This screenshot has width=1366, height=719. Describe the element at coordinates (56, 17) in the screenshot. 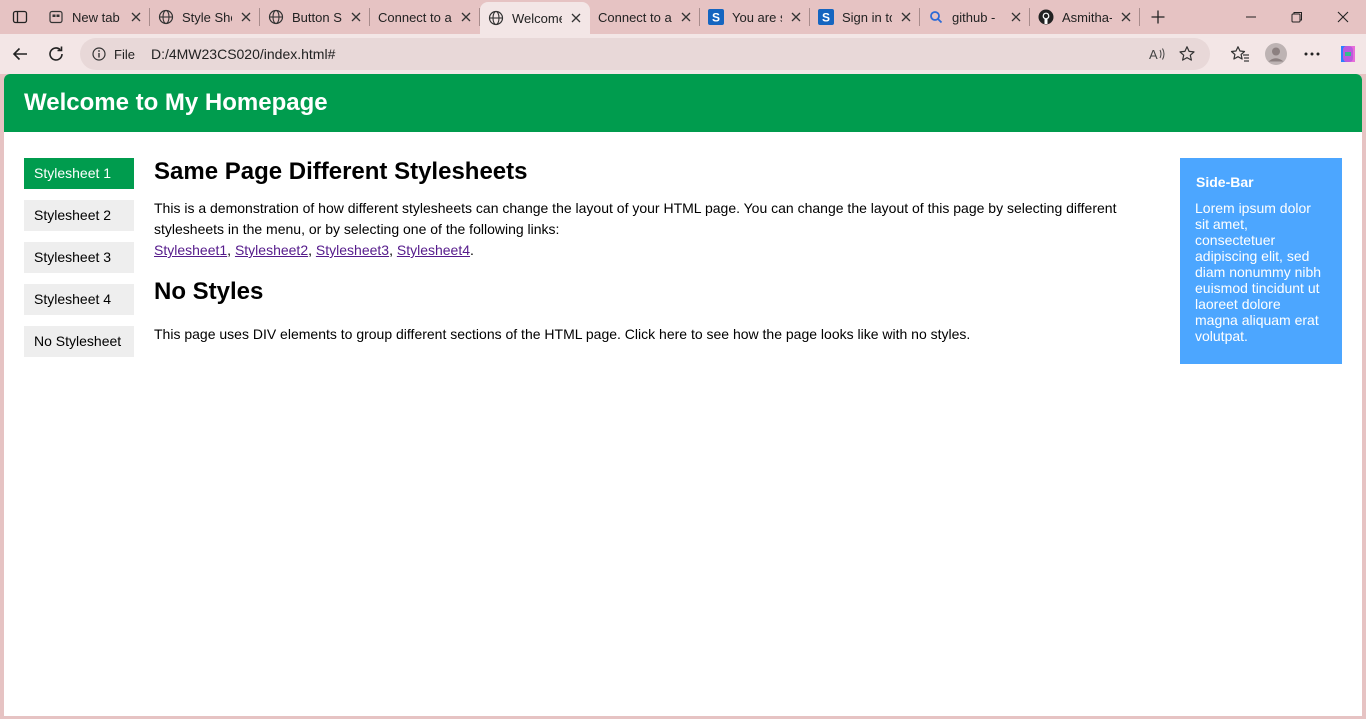

I see `new-tab-page-icon` at that location.